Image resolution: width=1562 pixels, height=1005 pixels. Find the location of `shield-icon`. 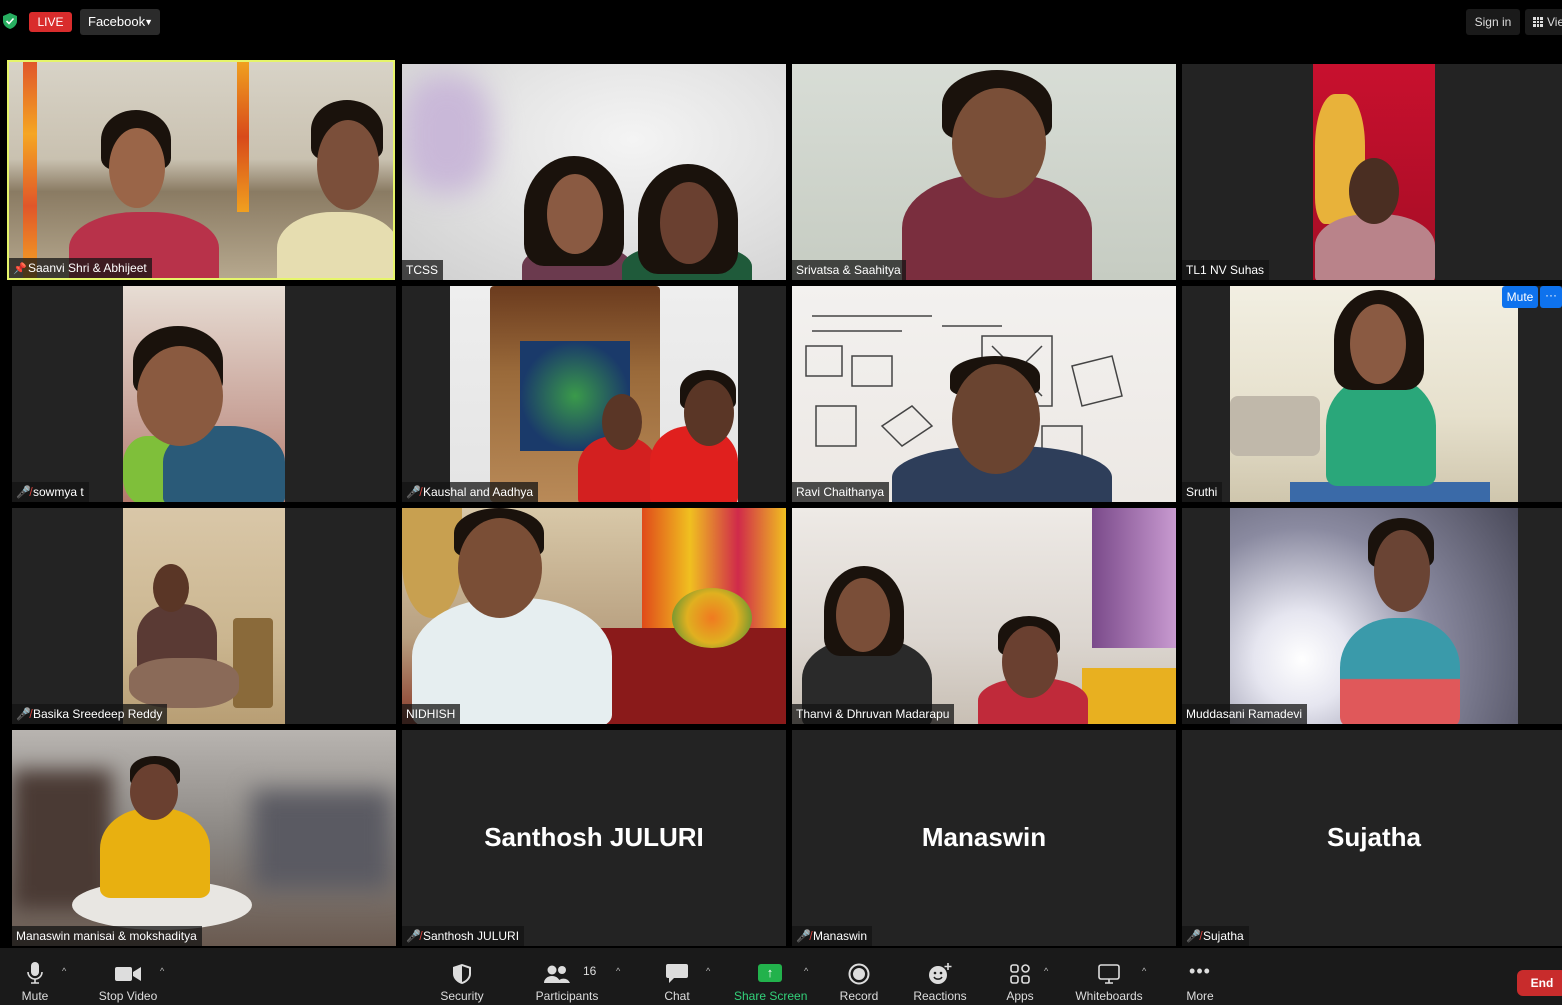

shield-icon is located at coordinates (10, 21).